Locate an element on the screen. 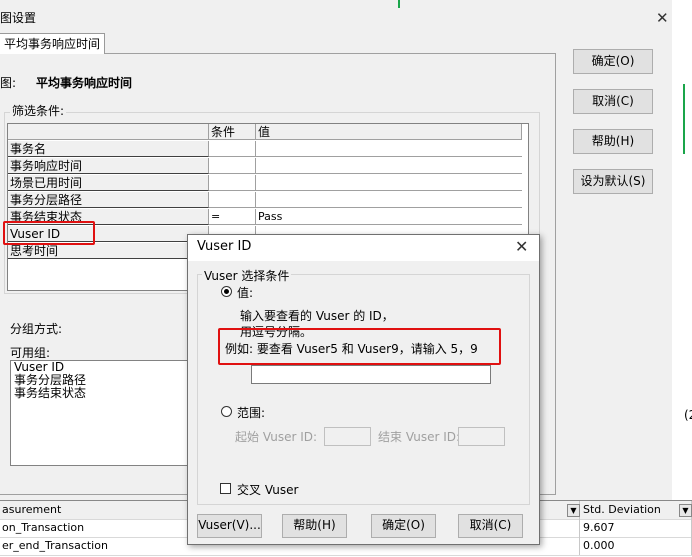  filter-row-name: 事务名 is located at coordinates (108, 149).